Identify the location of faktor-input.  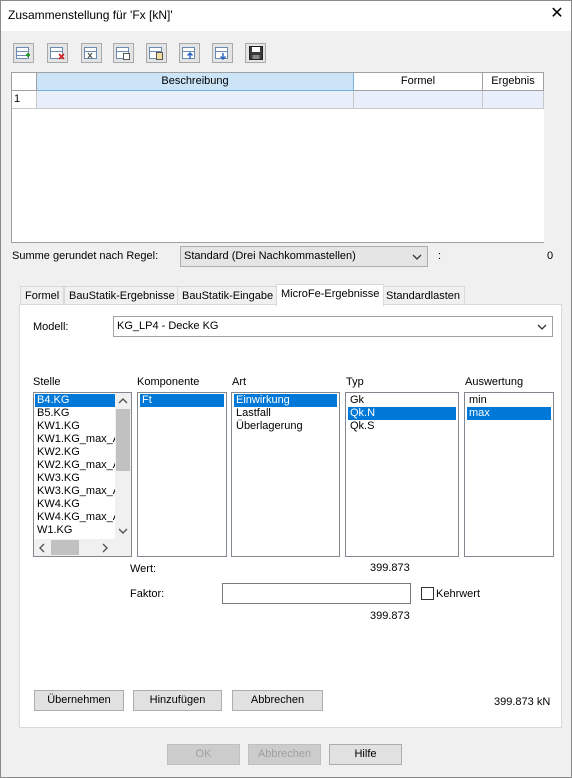
(316, 593).